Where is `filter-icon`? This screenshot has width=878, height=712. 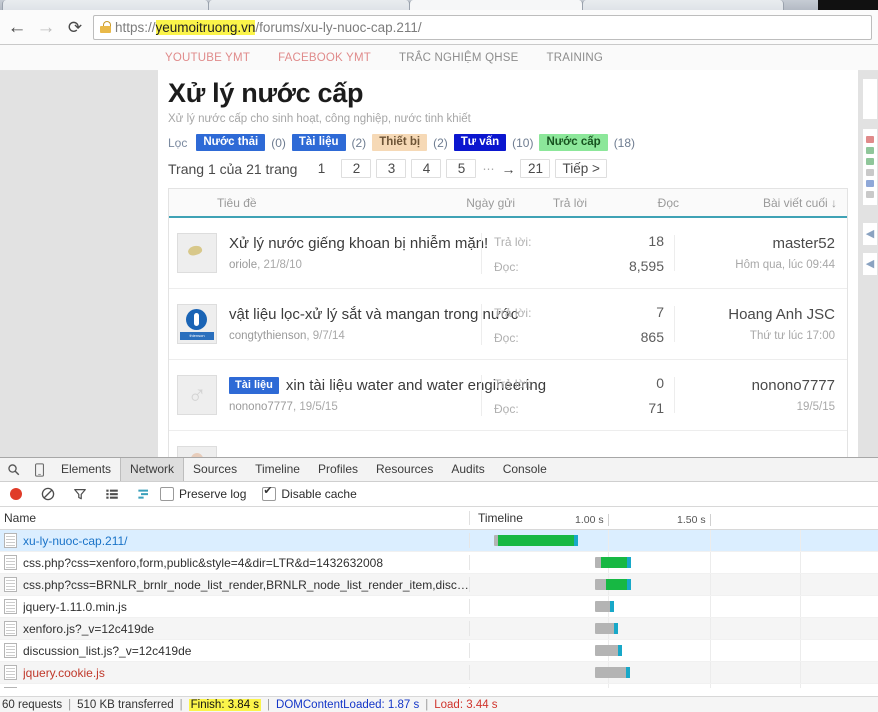
filter-icon is located at coordinates (80, 494).